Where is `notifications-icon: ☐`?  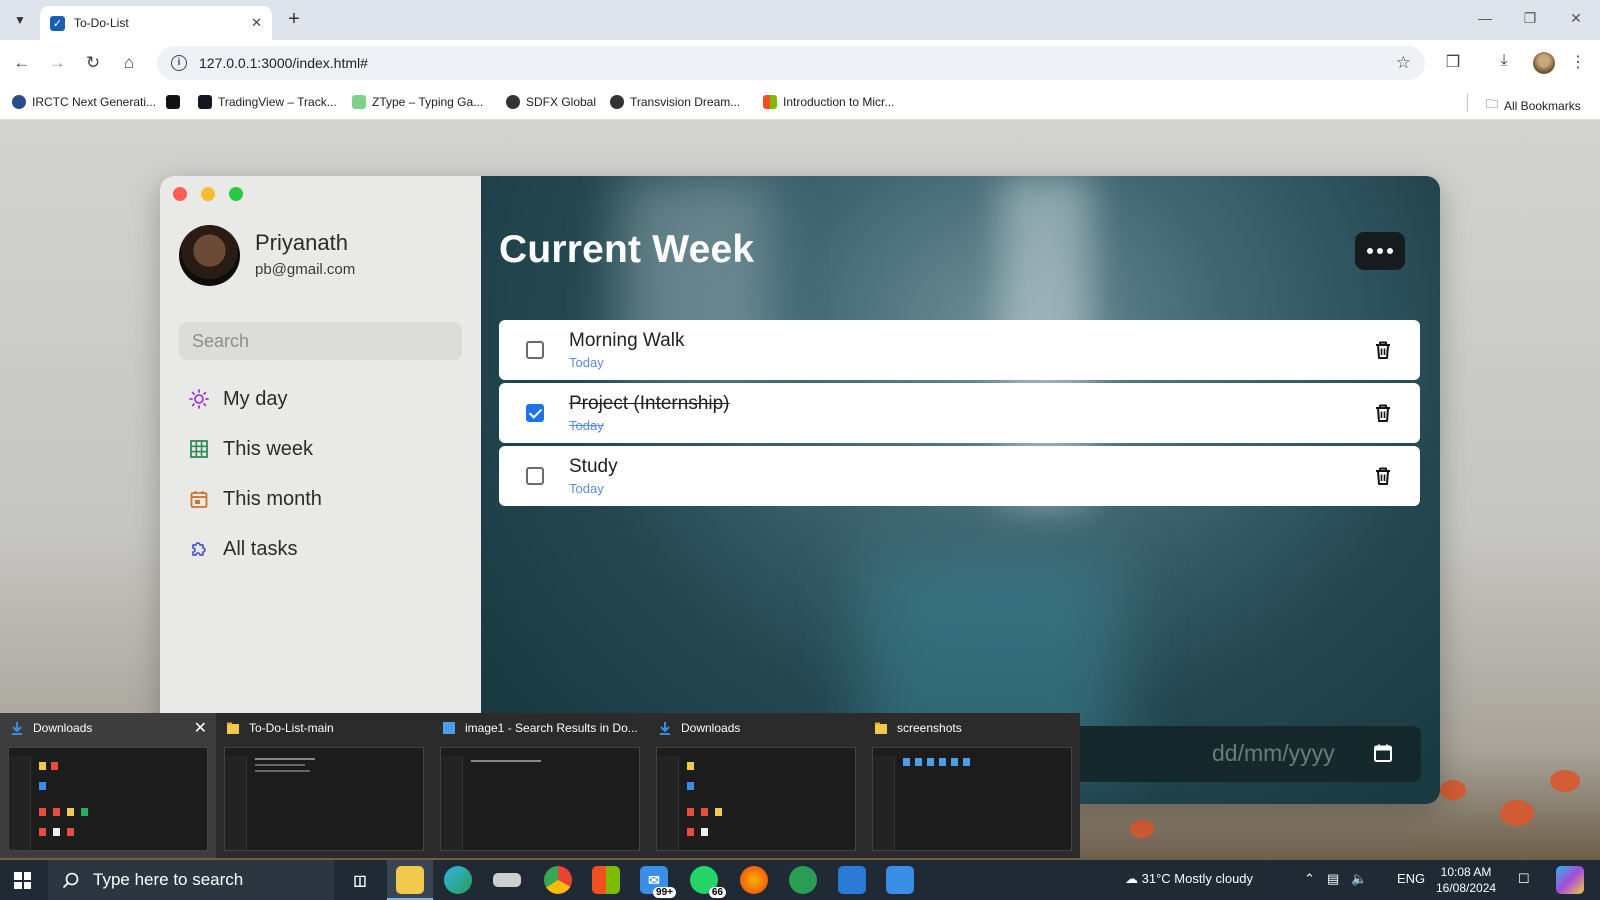
notifications-icon: ☐ is located at coordinates (1524, 879).